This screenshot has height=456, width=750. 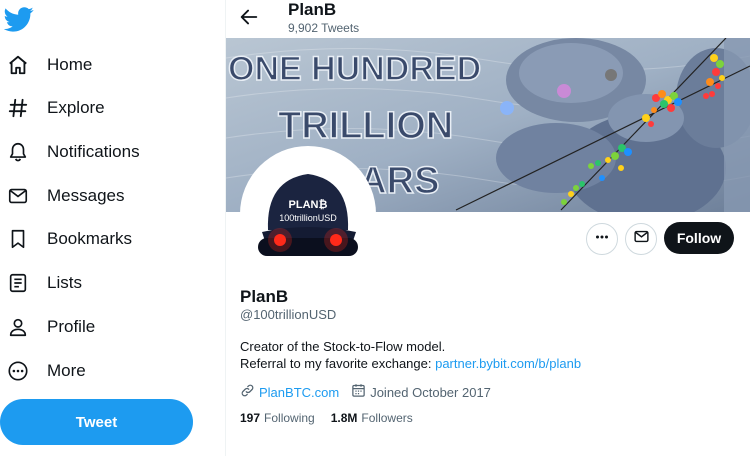 What do you see at coordinates (18, 108) in the screenshot?
I see `hashtag-icon` at bounding box center [18, 108].